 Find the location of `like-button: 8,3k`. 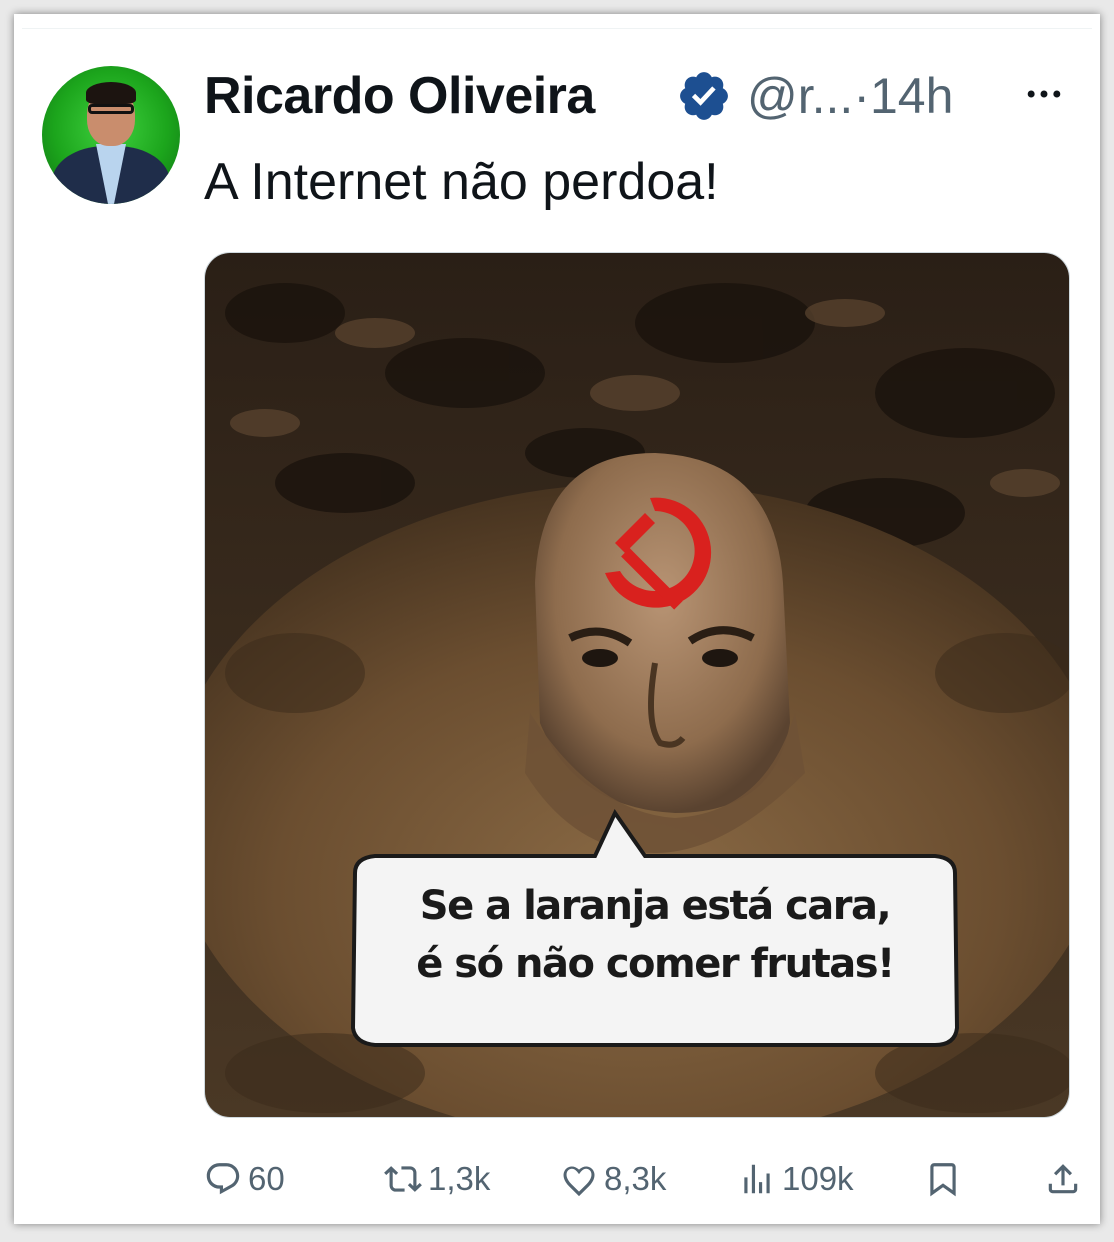

like-button: 8,3k is located at coordinates (613, 1179).